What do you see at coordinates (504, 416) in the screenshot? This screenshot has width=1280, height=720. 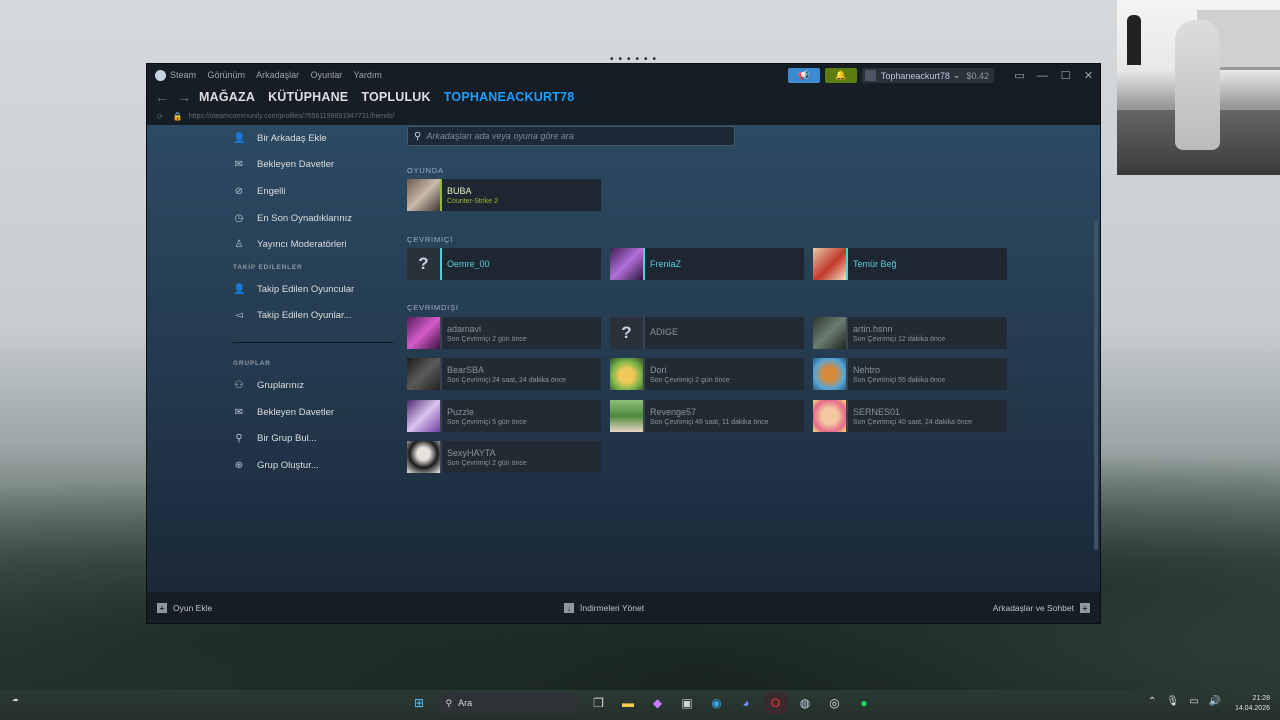 I see `friend-card: Puzzle Son Çevrimiçi 5 gün önce` at bounding box center [504, 416].